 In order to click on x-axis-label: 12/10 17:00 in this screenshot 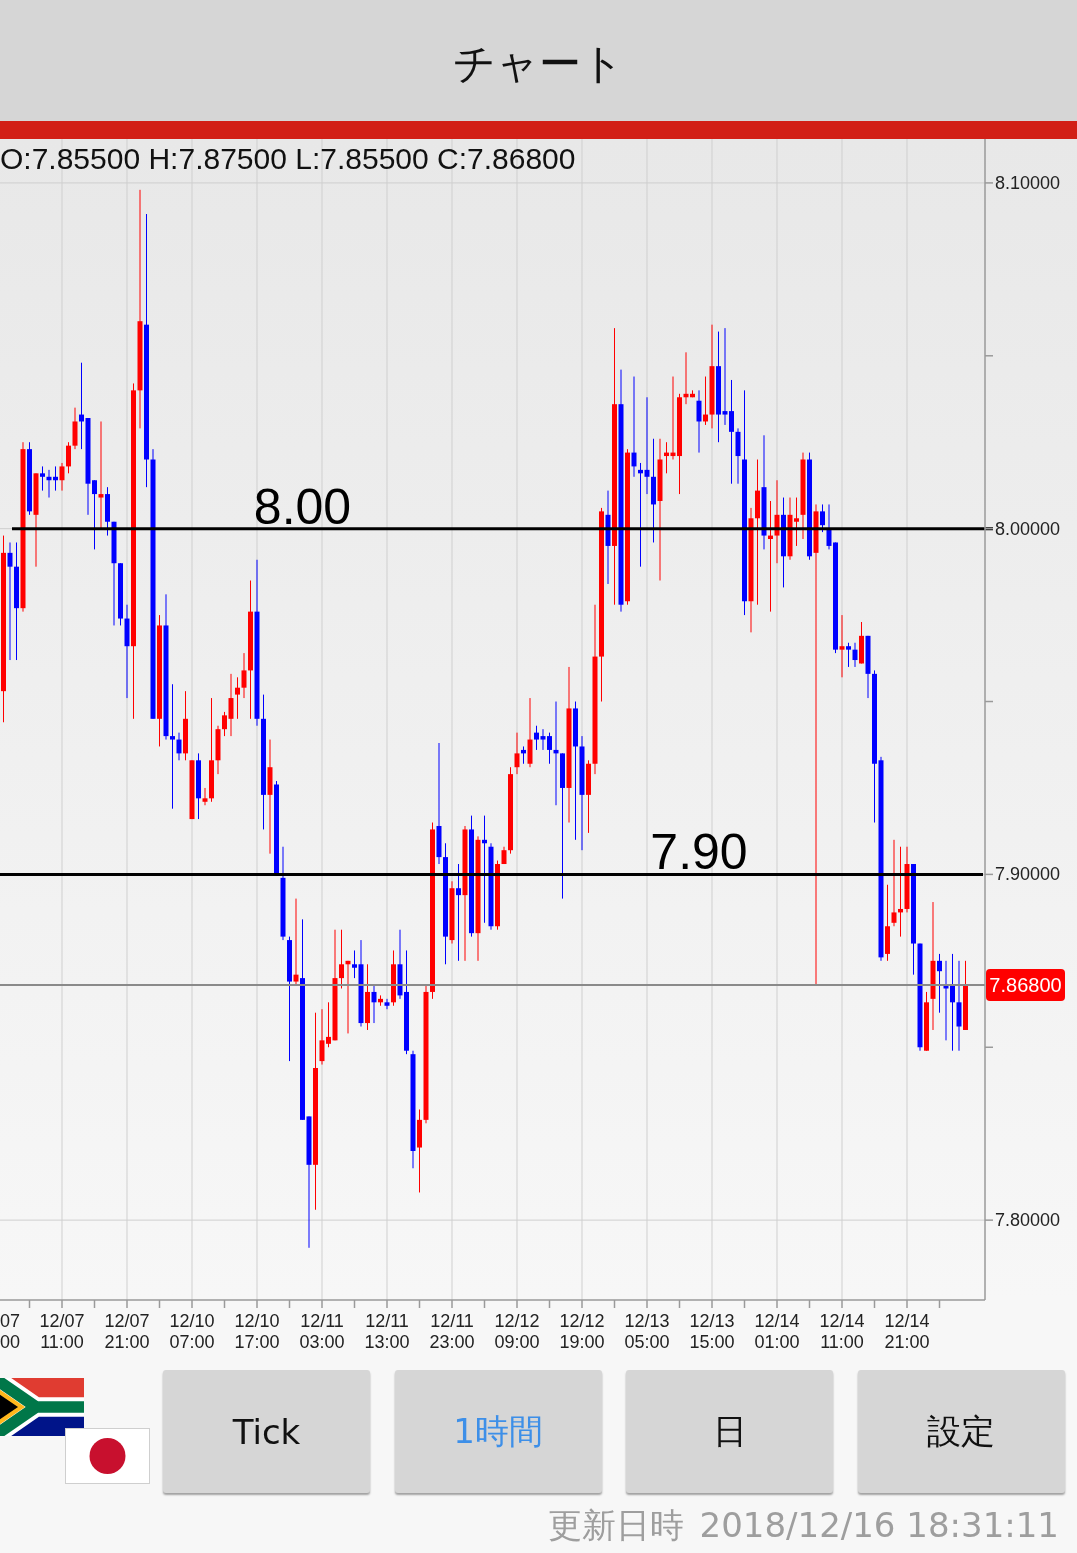, I will do `click(257, 1332)`.